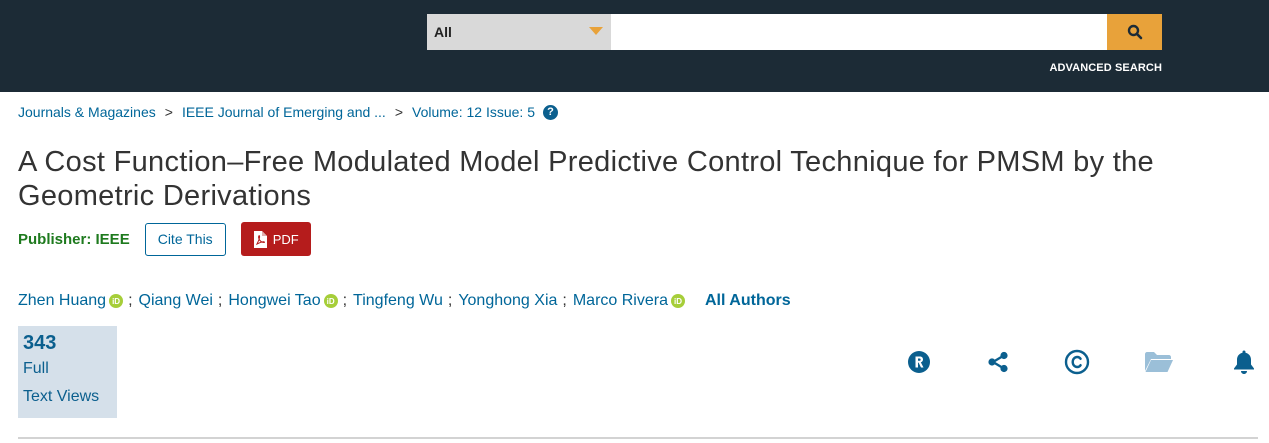 This screenshot has width=1269, height=443. What do you see at coordinates (61, 396) in the screenshot?
I see `metric-label: Text Views` at bounding box center [61, 396].